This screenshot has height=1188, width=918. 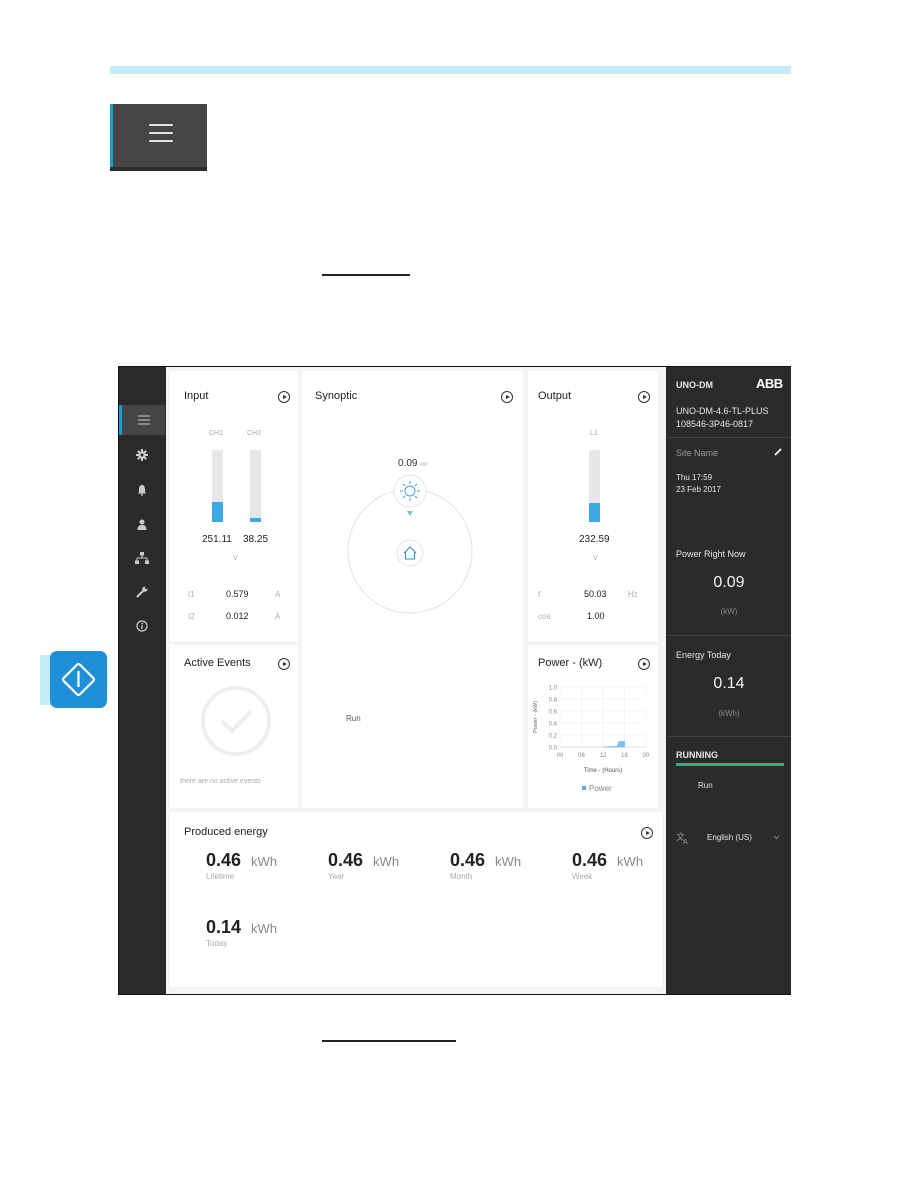 What do you see at coordinates (697, 755) in the screenshot?
I see `status-label: RUNNING` at bounding box center [697, 755].